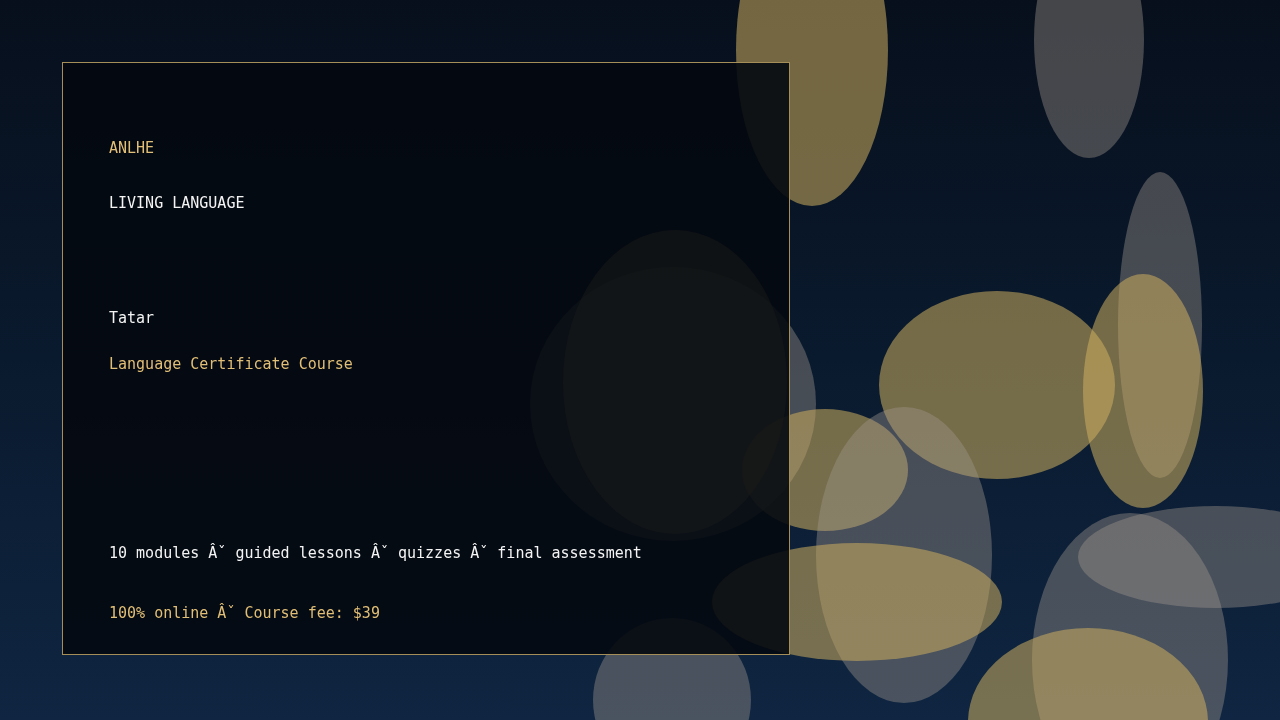  I want to click on course-title: Language Certificate Course, so click(231, 364).